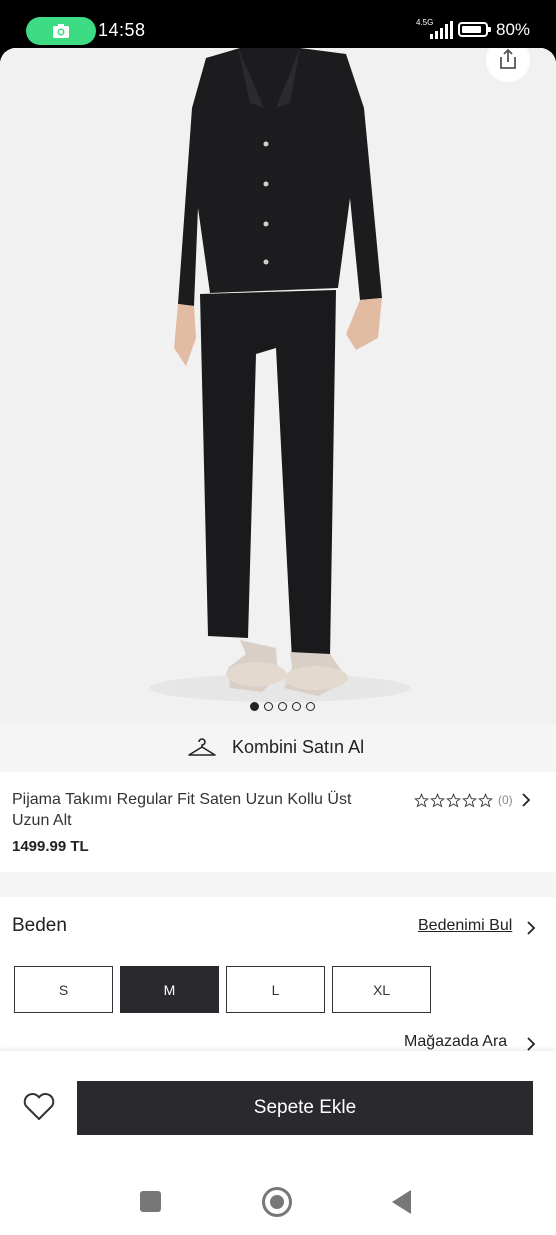 The image size is (556, 1235). What do you see at coordinates (465, 926) in the screenshot?
I see `find-my-size-link: Bedenimi Bul` at bounding box center [465, 926].